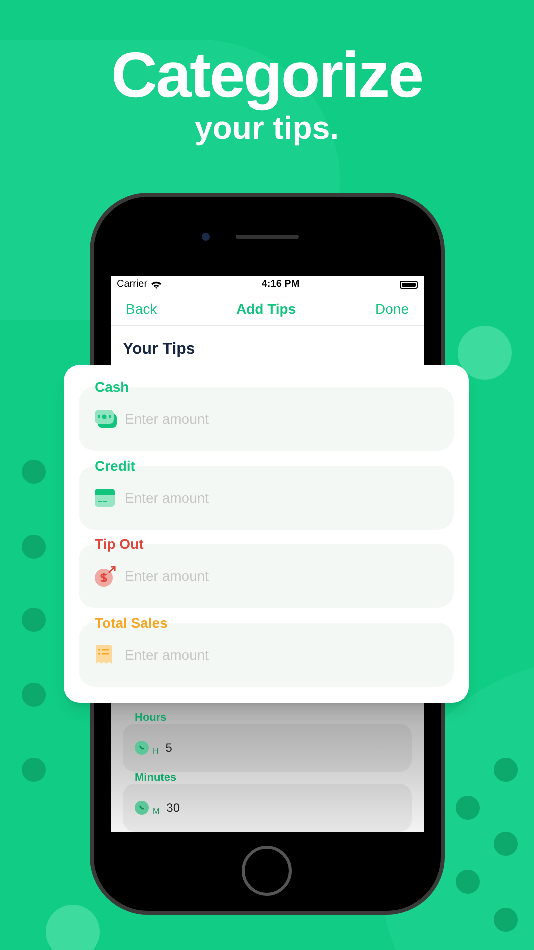 This screenshot has height=950, width=534. I want to click on speaker-grille, so click(267, 237).